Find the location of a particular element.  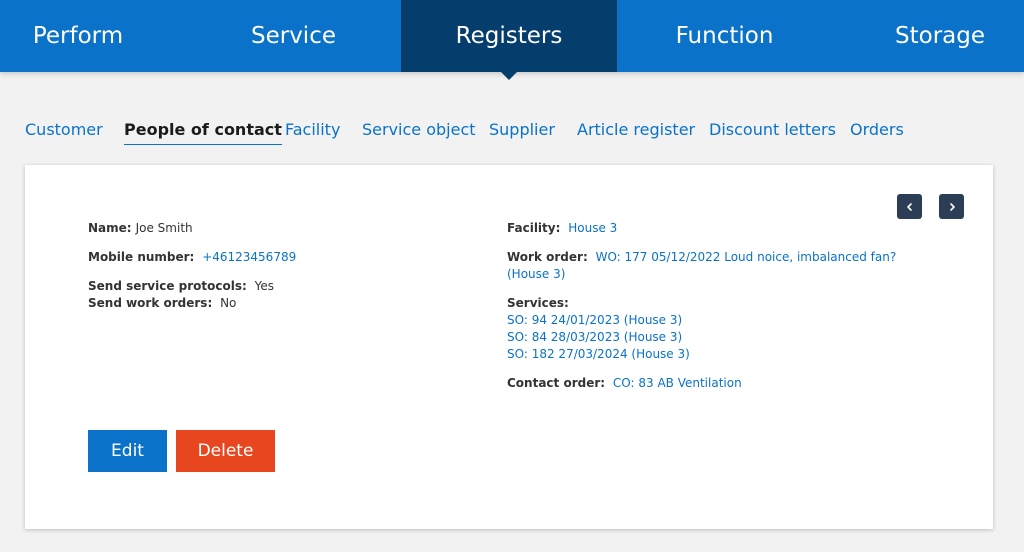

subtab-article-register: Article register is located at coordinates (636, 129).